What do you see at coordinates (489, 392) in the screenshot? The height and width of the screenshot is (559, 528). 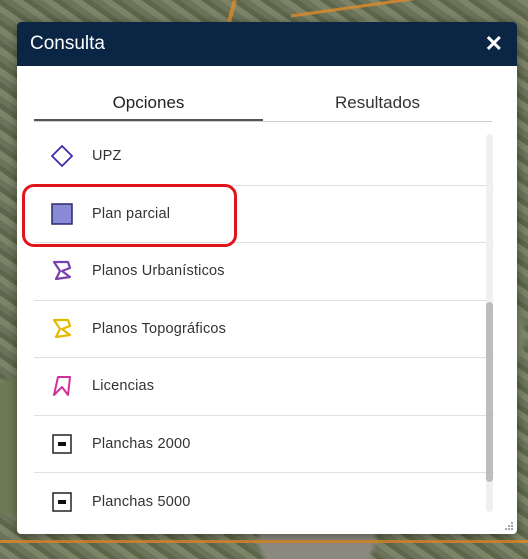 I see `scrollbar-thumb` at bounding box center [489, 392].